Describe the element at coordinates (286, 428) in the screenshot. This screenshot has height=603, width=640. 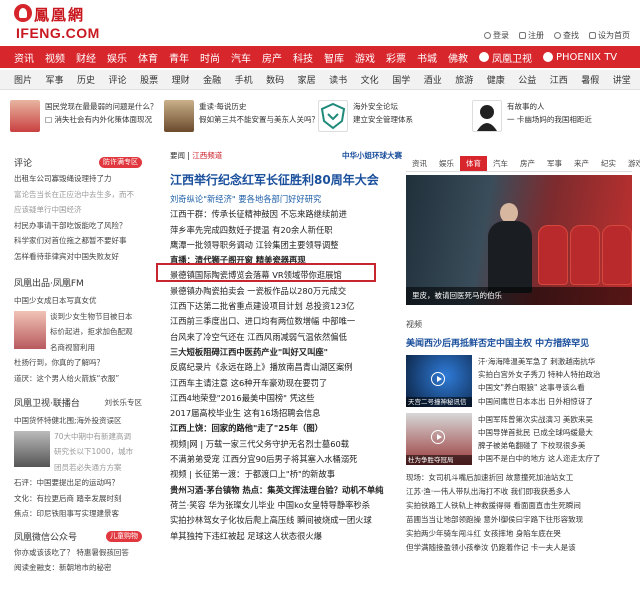
I see `news-headline-item: 江西上饶：回家的路他"走了"25年（图）` at that location.